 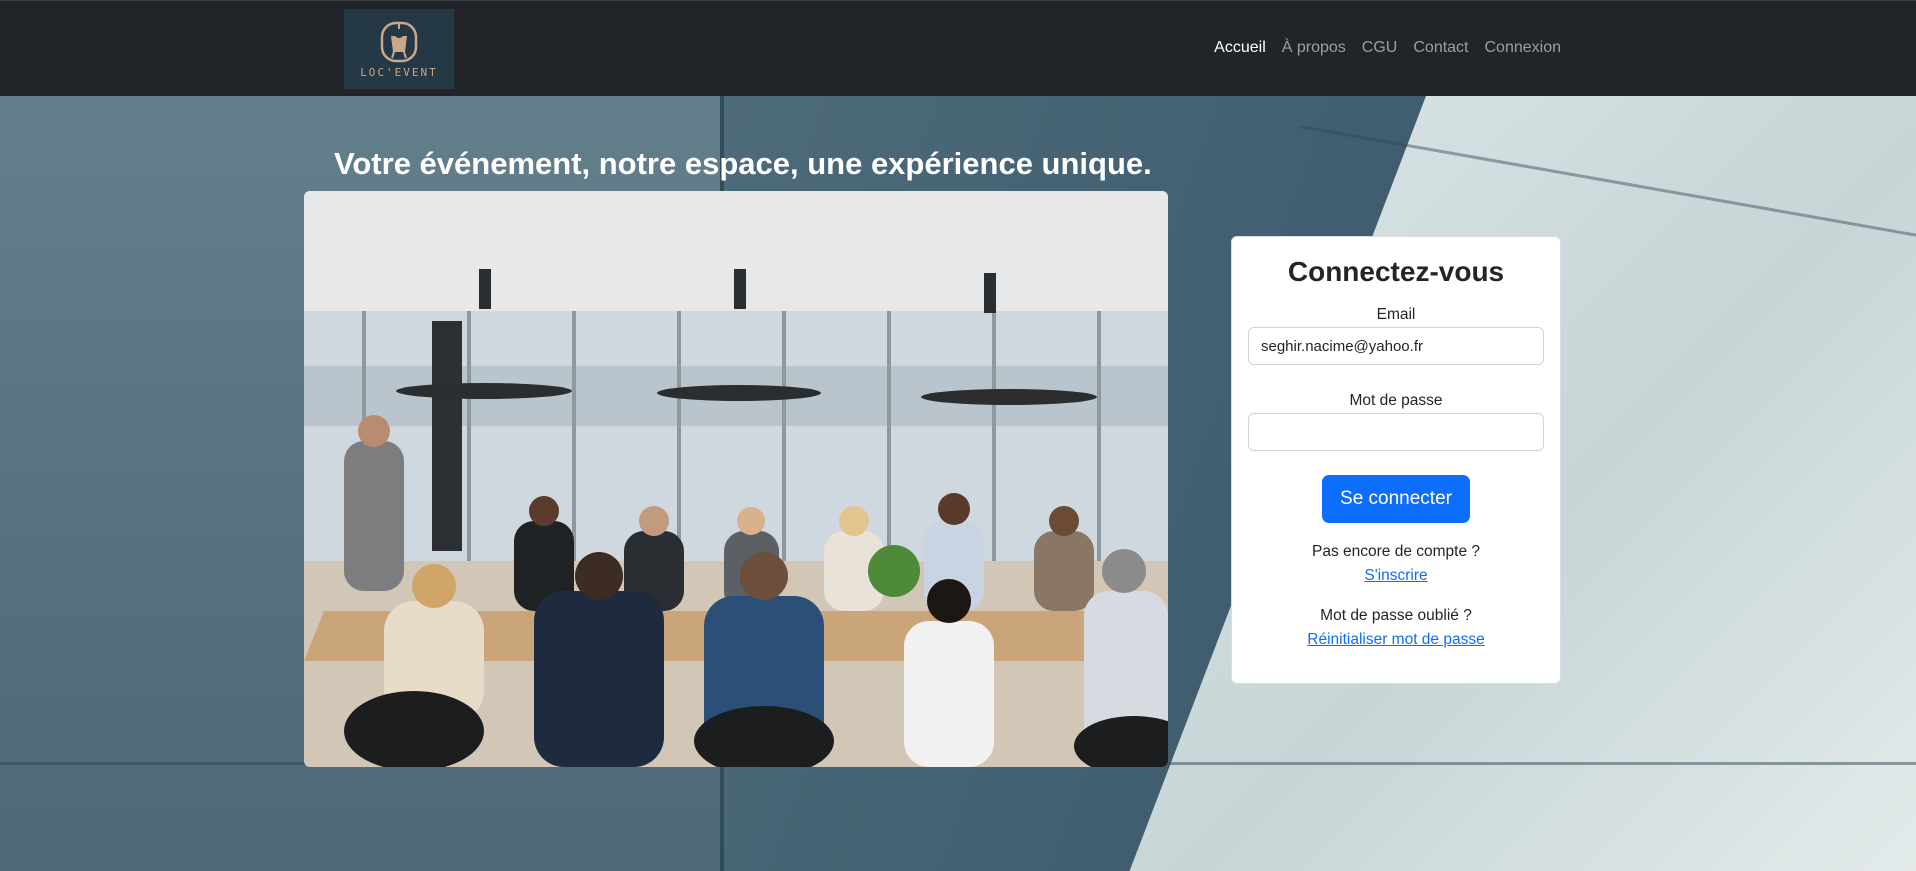 I want to click on nav-link-contact: Contact, so click(x=1440, y=48).